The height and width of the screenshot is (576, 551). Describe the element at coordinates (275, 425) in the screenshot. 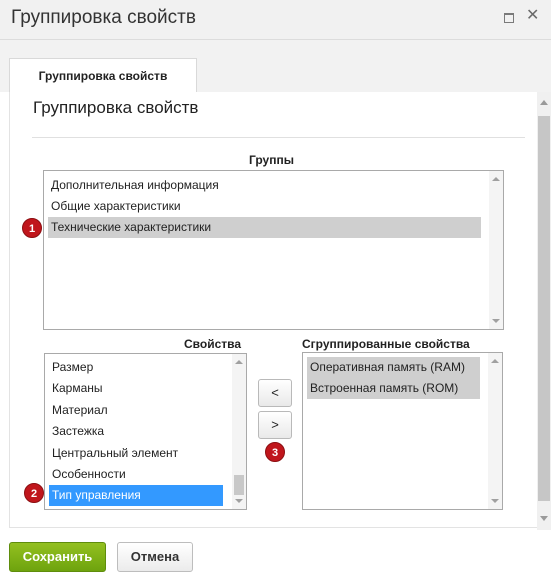

I see `move-right-button: >` at that location.